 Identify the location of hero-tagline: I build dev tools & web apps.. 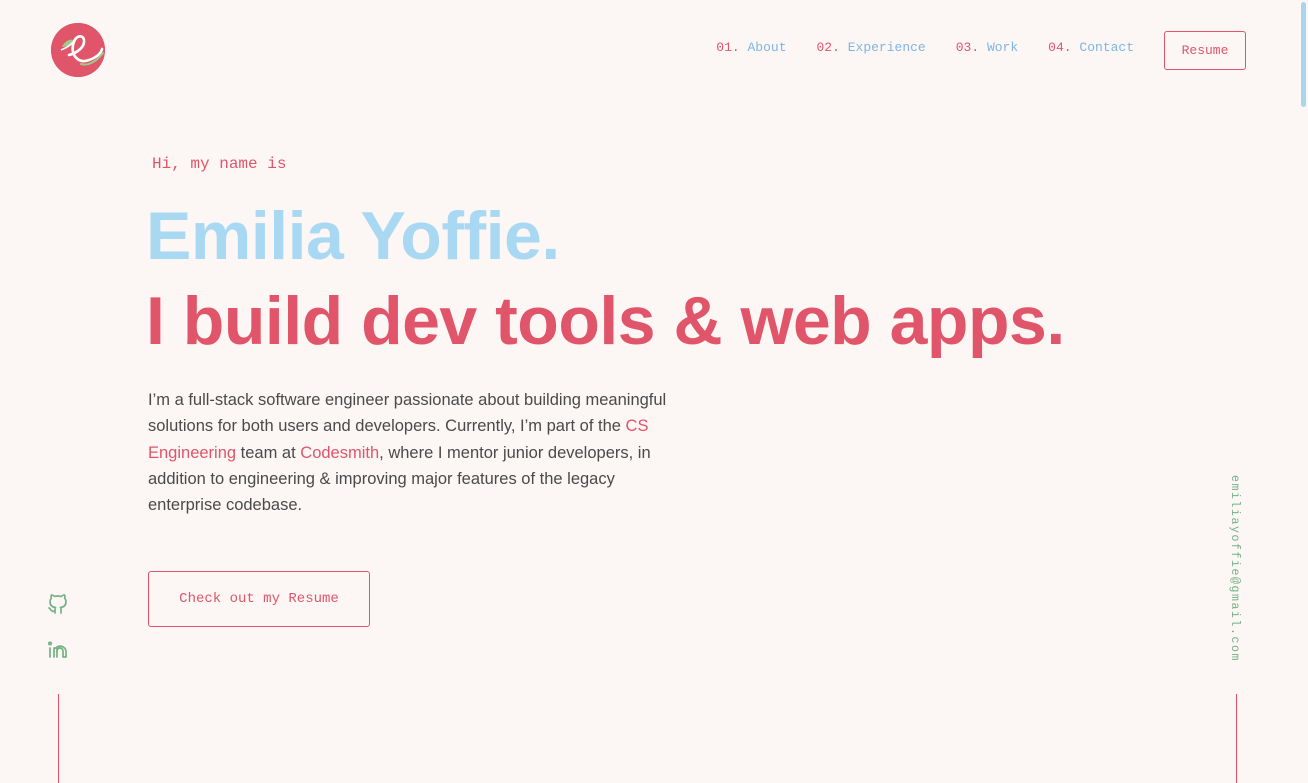
(605, 321).